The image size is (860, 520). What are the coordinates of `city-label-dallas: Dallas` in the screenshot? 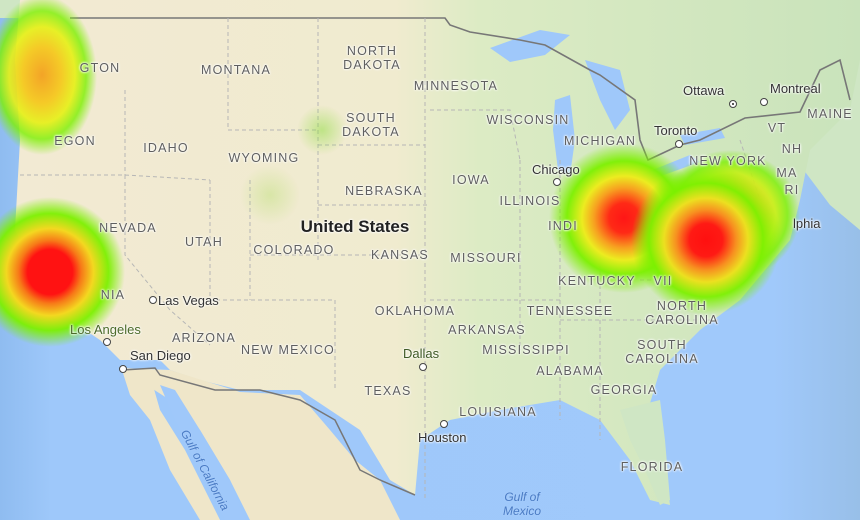 It's located at (421, 354).